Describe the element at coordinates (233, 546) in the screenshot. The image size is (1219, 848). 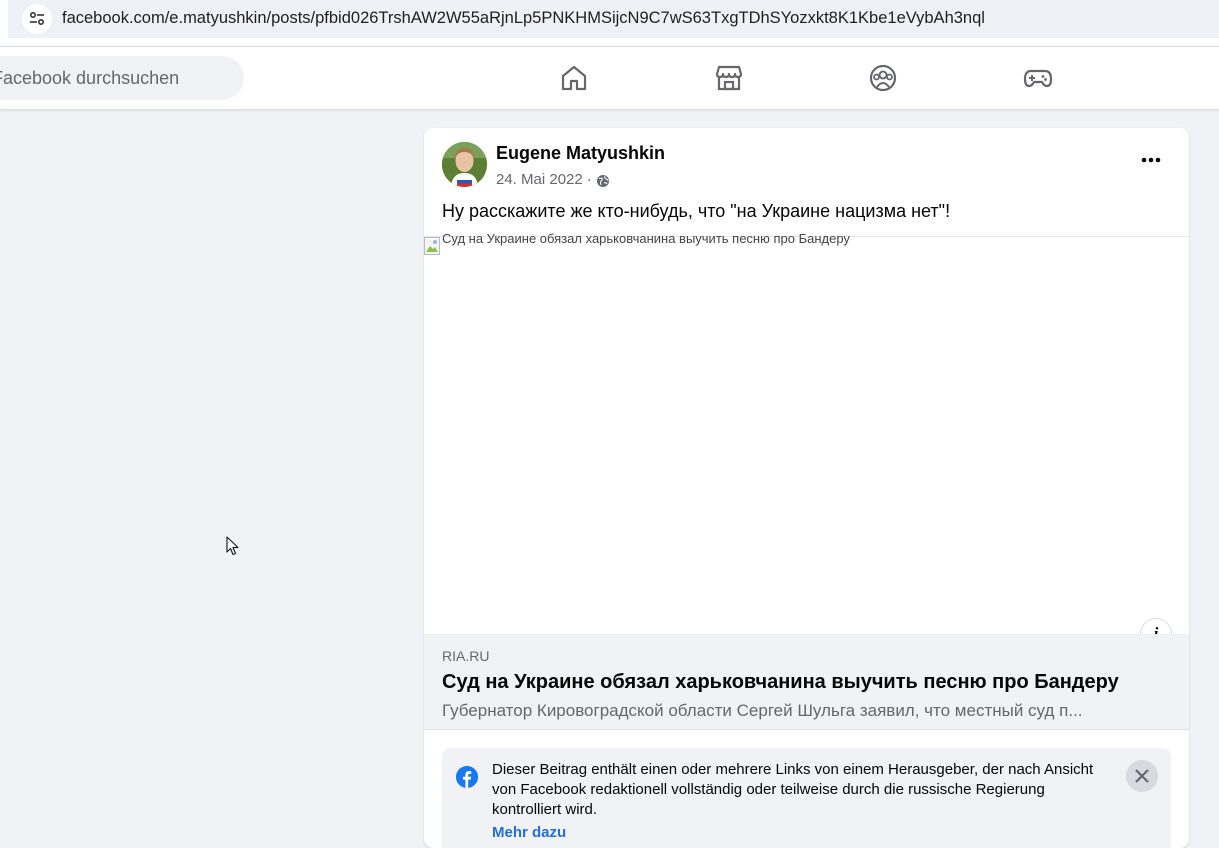
I see `mouse-cursor-icon` at that location.